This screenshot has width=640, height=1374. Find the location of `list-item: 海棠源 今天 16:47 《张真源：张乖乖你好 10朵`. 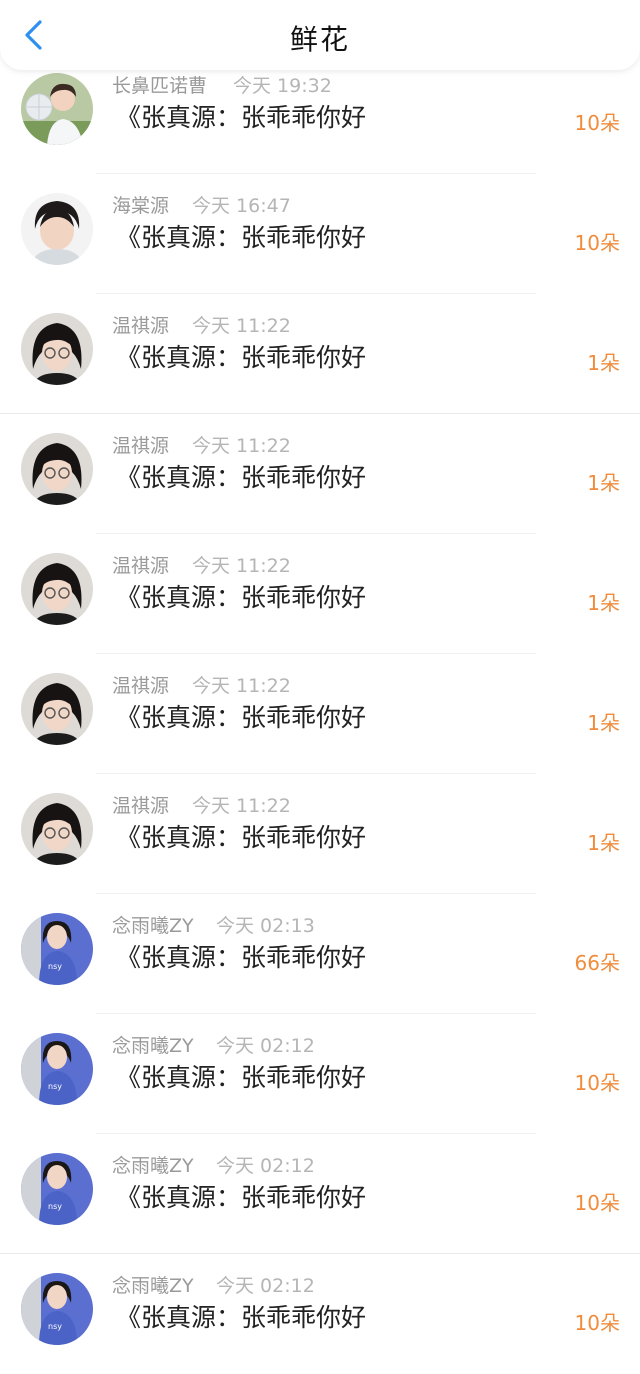

list-item: 海棠源 今天 16:47 《张真源：张乖乖你好 10朵 is located at coordinates (320, 234).